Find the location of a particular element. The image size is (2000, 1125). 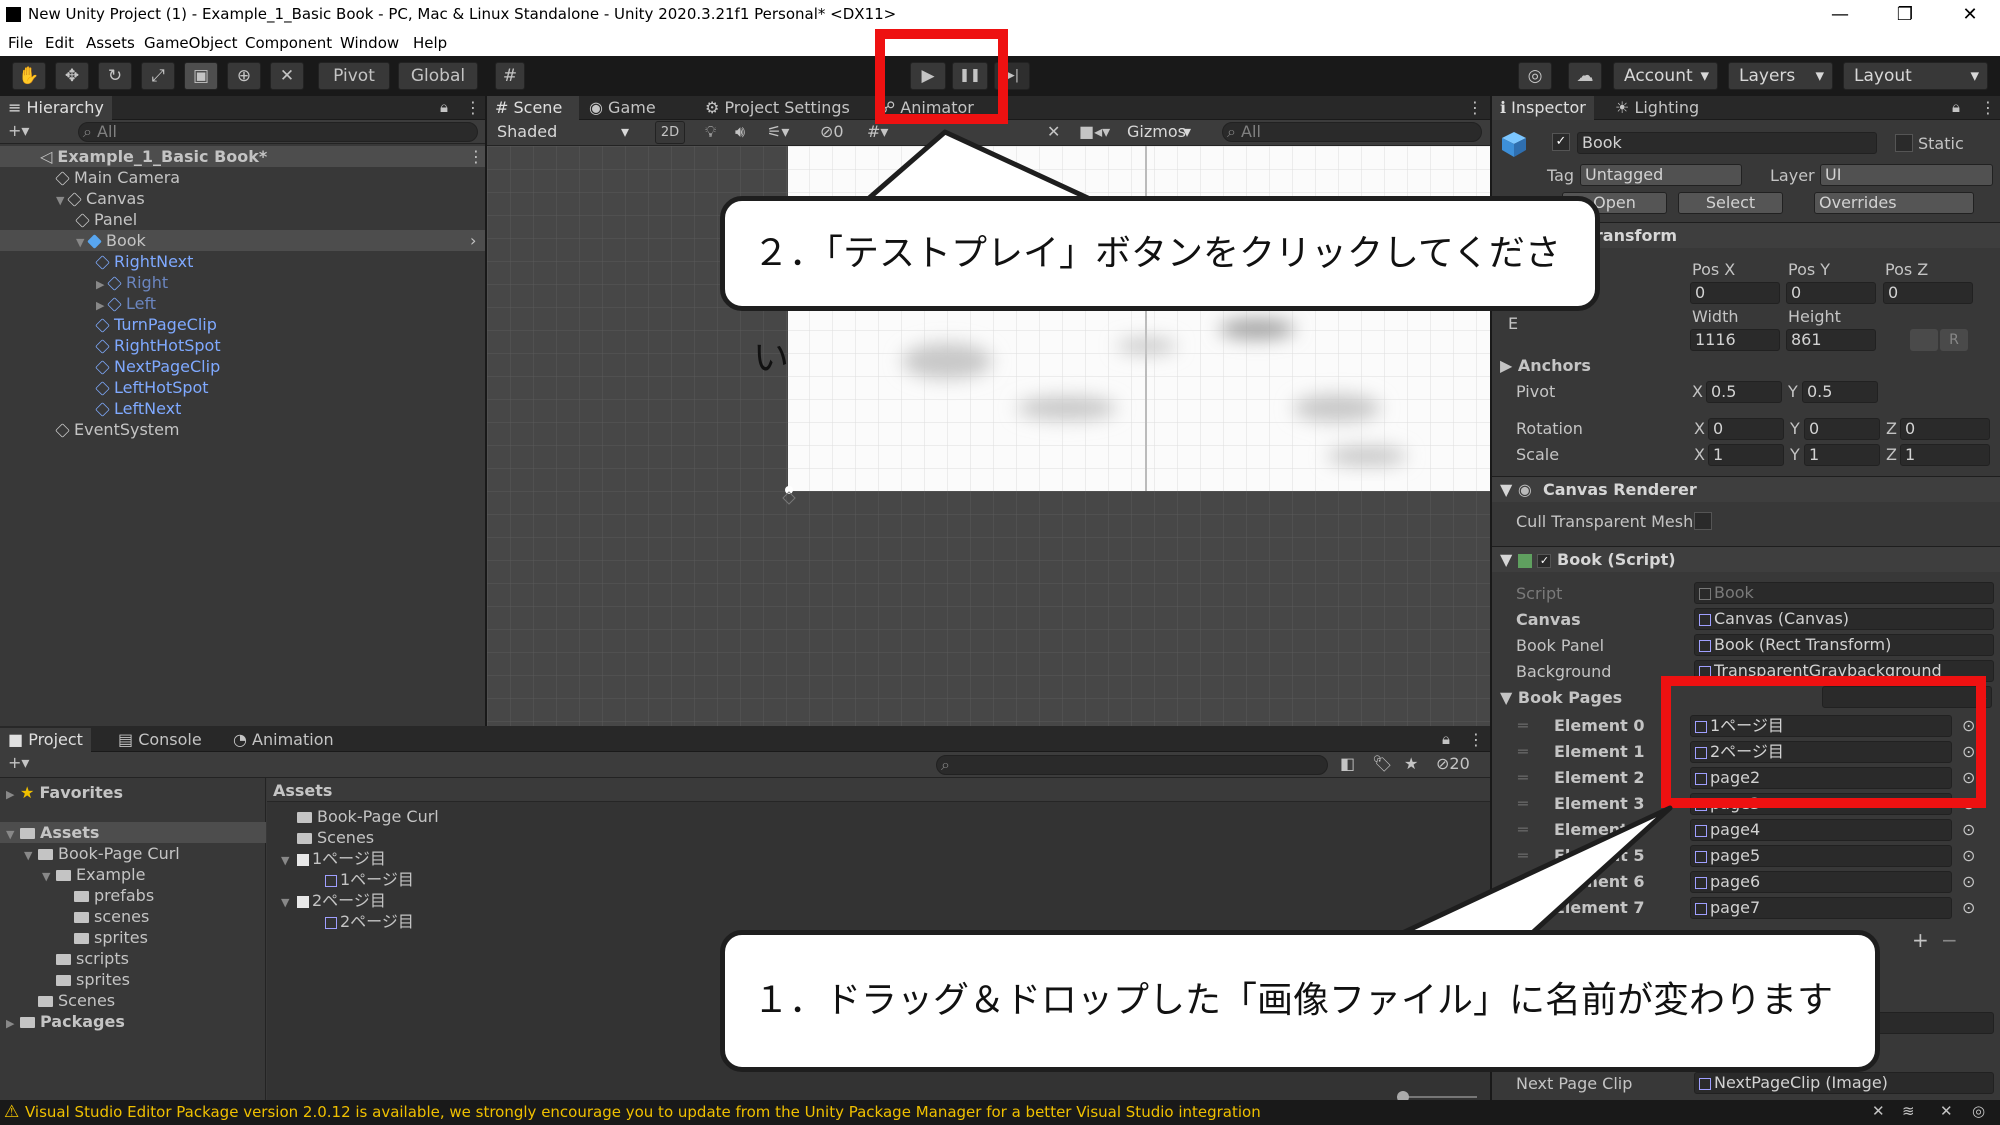

callout-step2: ２．「テストプレイ」ボタンをクリックしてください is located at coordinates (1160, 287).